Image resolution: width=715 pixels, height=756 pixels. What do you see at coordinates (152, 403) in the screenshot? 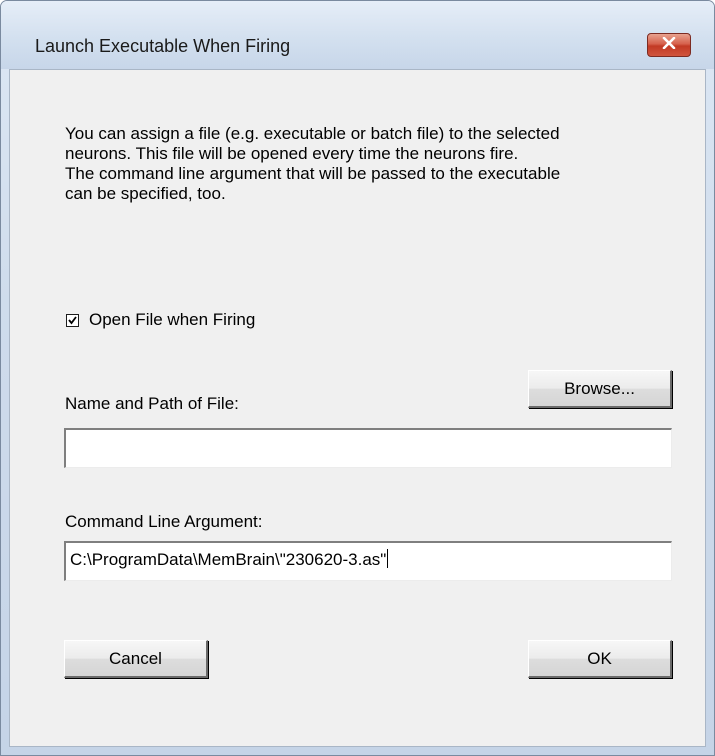
I see `file-path-label: Name and Path of File:` at bounding box center [152, 403].